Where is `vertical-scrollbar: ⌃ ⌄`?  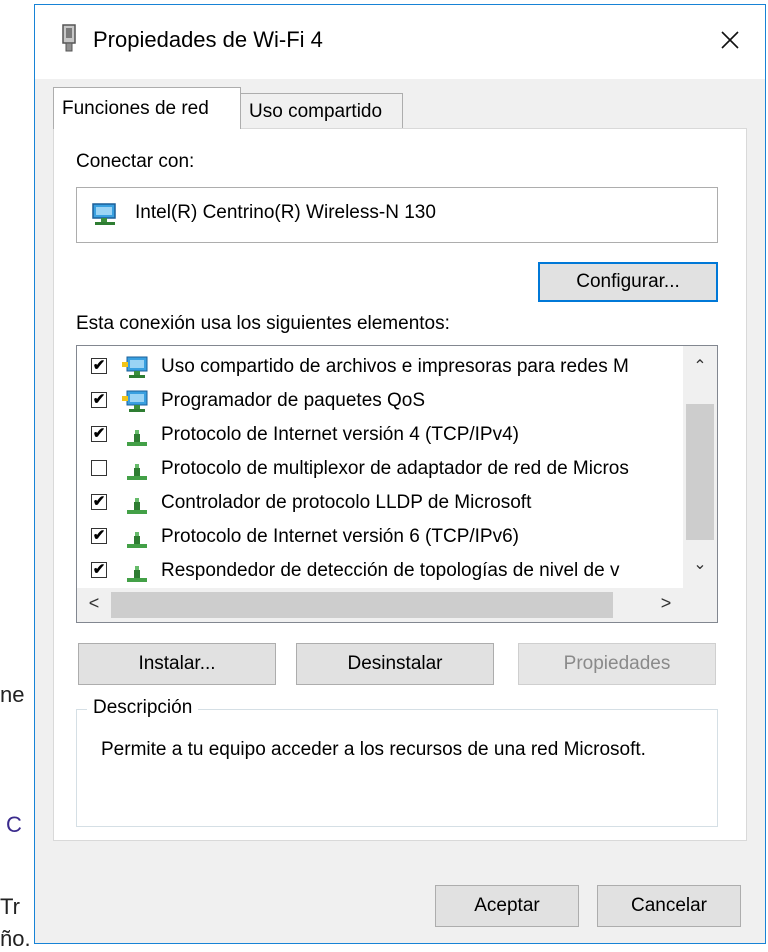 vertical-scrollbar: ⌃ ⌄ is located at coordinates (700, 467).